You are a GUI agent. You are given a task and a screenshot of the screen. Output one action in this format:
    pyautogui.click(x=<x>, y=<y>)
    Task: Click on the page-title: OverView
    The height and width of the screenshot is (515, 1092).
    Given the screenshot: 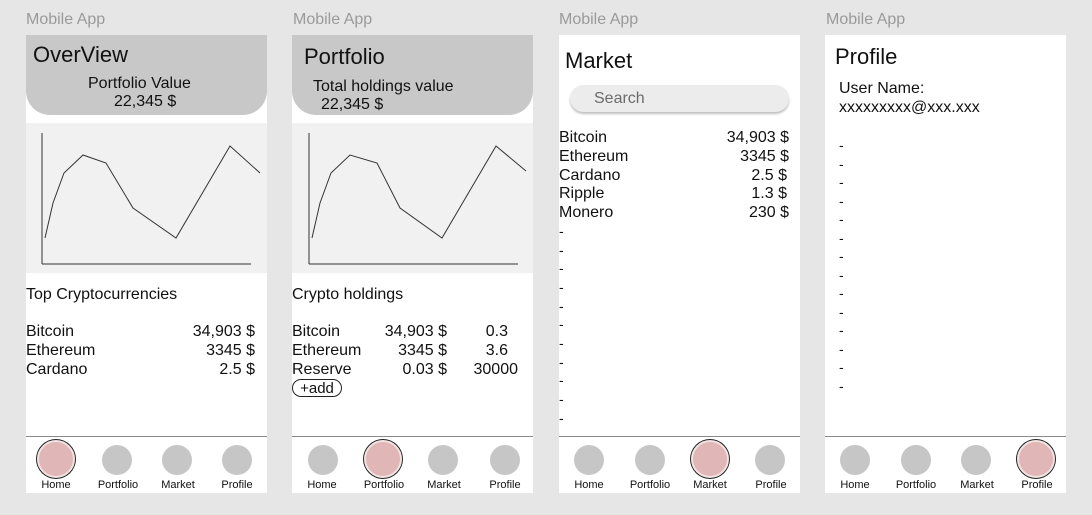 What is the action you would take?
    pyautogui.click(x=80, y=54)
    